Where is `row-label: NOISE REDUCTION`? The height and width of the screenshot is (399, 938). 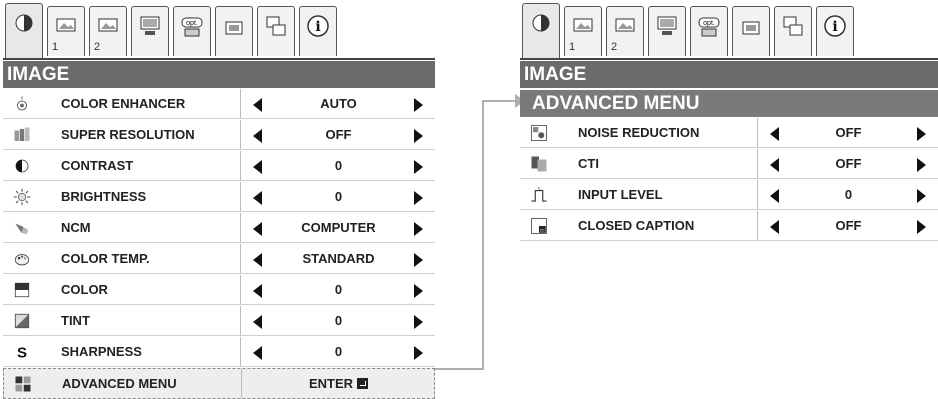 row-label: NOISE REDUCTION is located at coordinates (639, 132).